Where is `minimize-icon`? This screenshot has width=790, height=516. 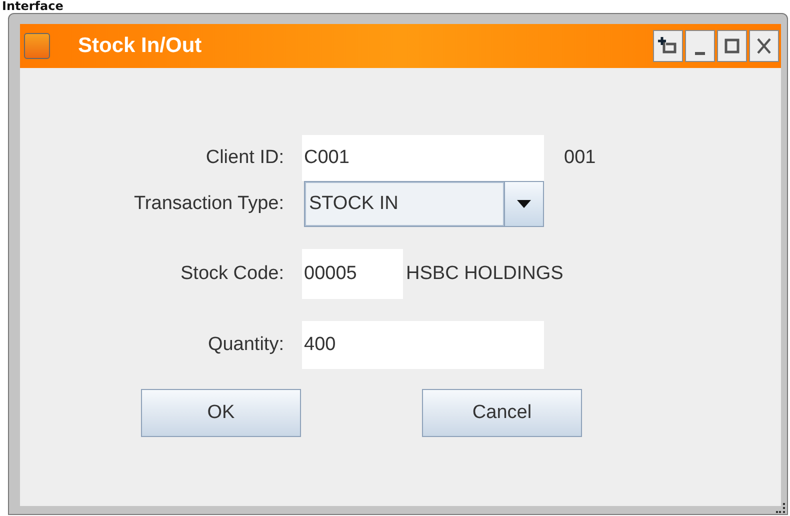 minimize-icon is located at coordinates (700, 53).